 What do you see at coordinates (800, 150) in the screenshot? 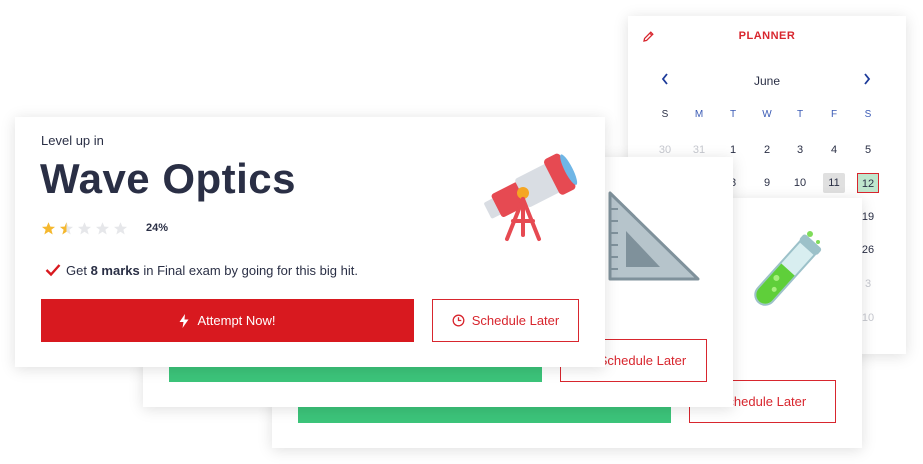
I see `calendar-day: 3` at bounding box center [800, 150].